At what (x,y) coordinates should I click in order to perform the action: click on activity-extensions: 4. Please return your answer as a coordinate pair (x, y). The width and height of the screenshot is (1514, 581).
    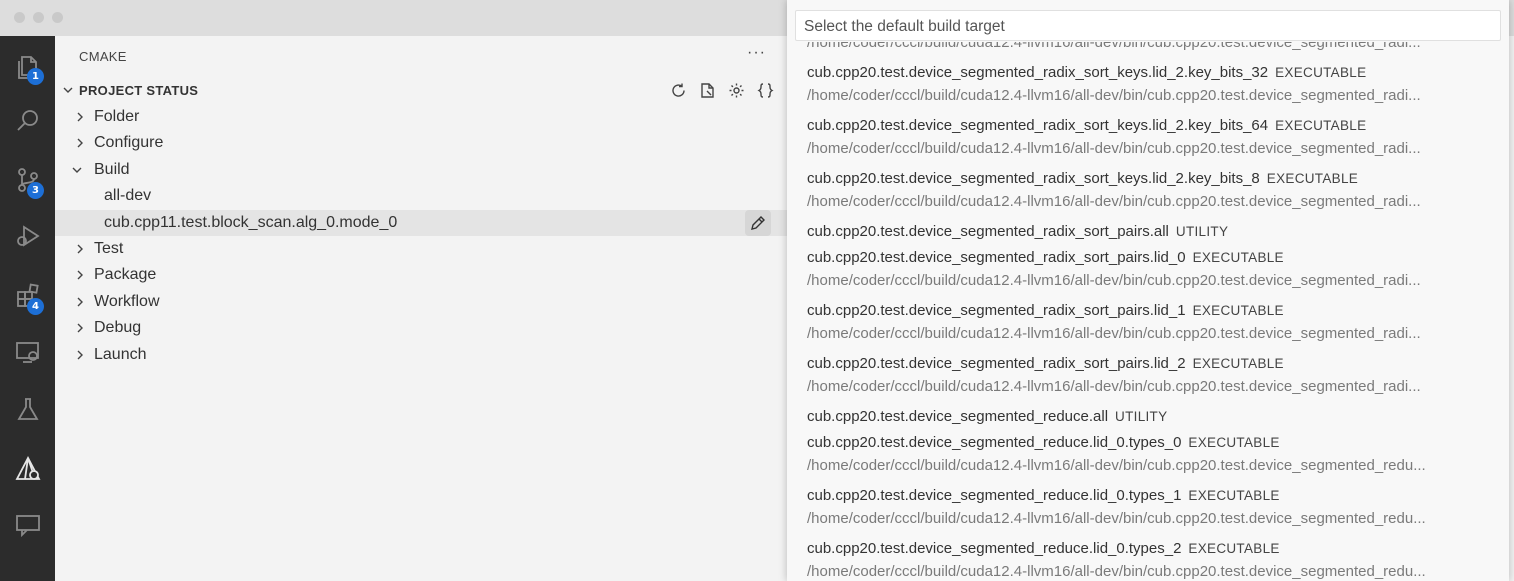
    Looking at the image, I should click on (27, 296).